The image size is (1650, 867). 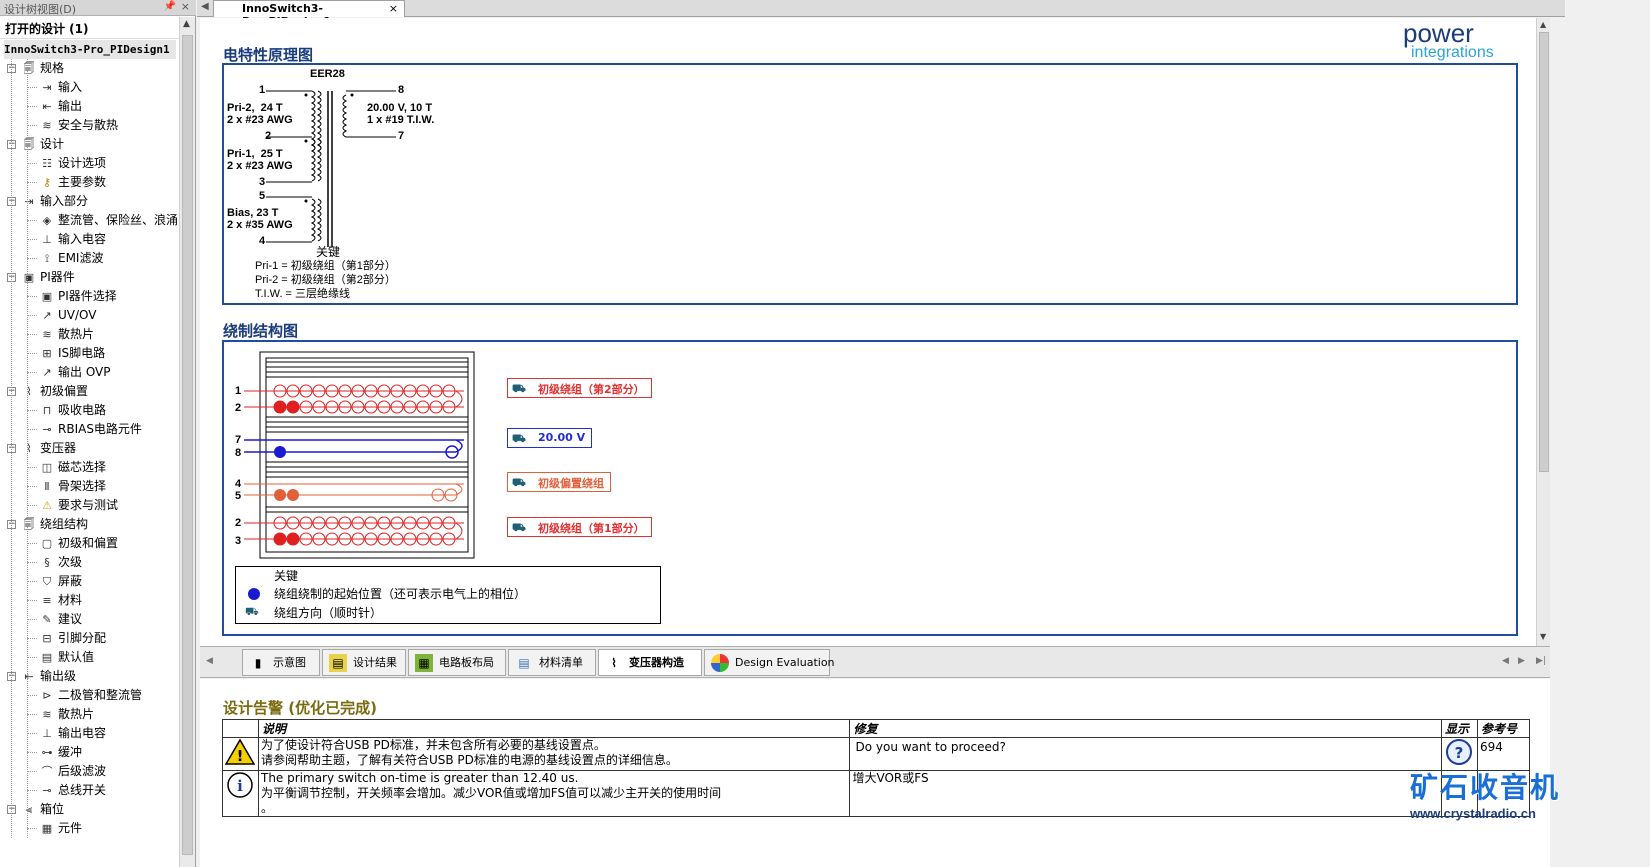 I want to click on tree-item: ≋ 安全与散热, so click(x=79, y=125).